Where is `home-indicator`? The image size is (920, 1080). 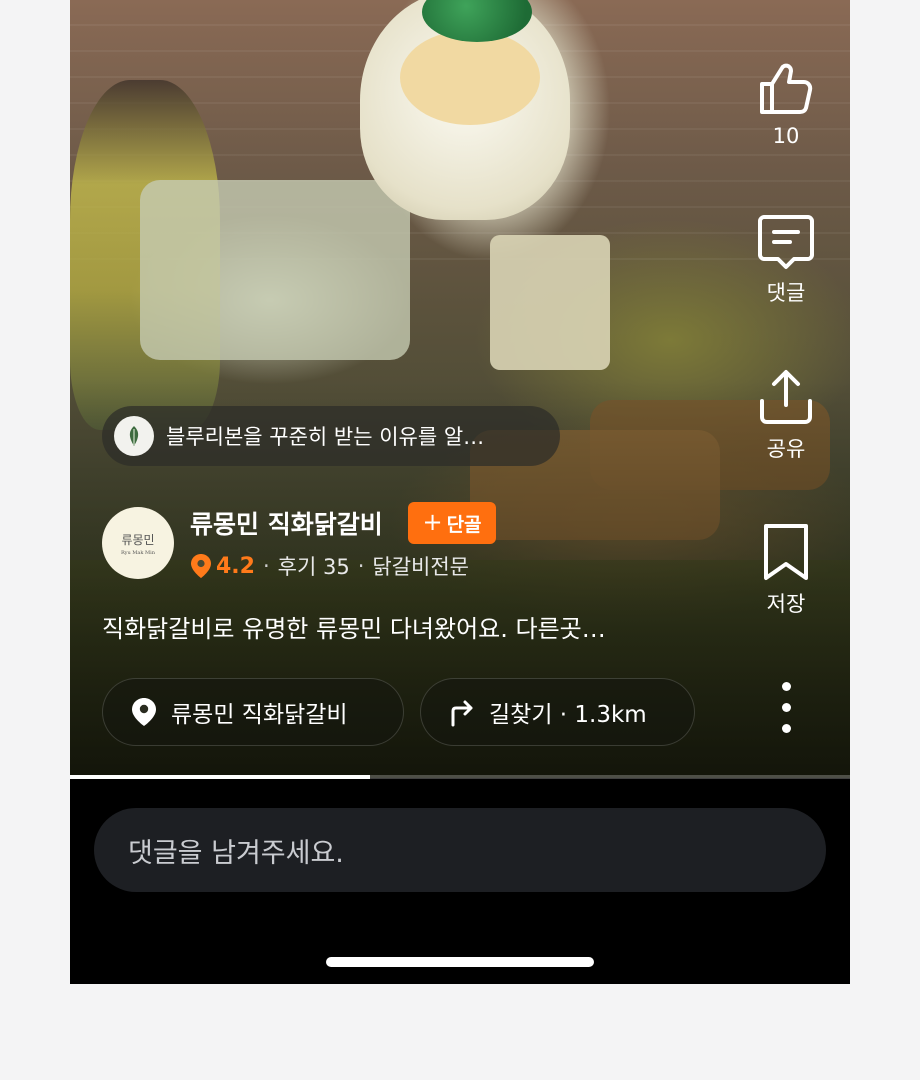 home-indicator is located at coordinates (460, 962).